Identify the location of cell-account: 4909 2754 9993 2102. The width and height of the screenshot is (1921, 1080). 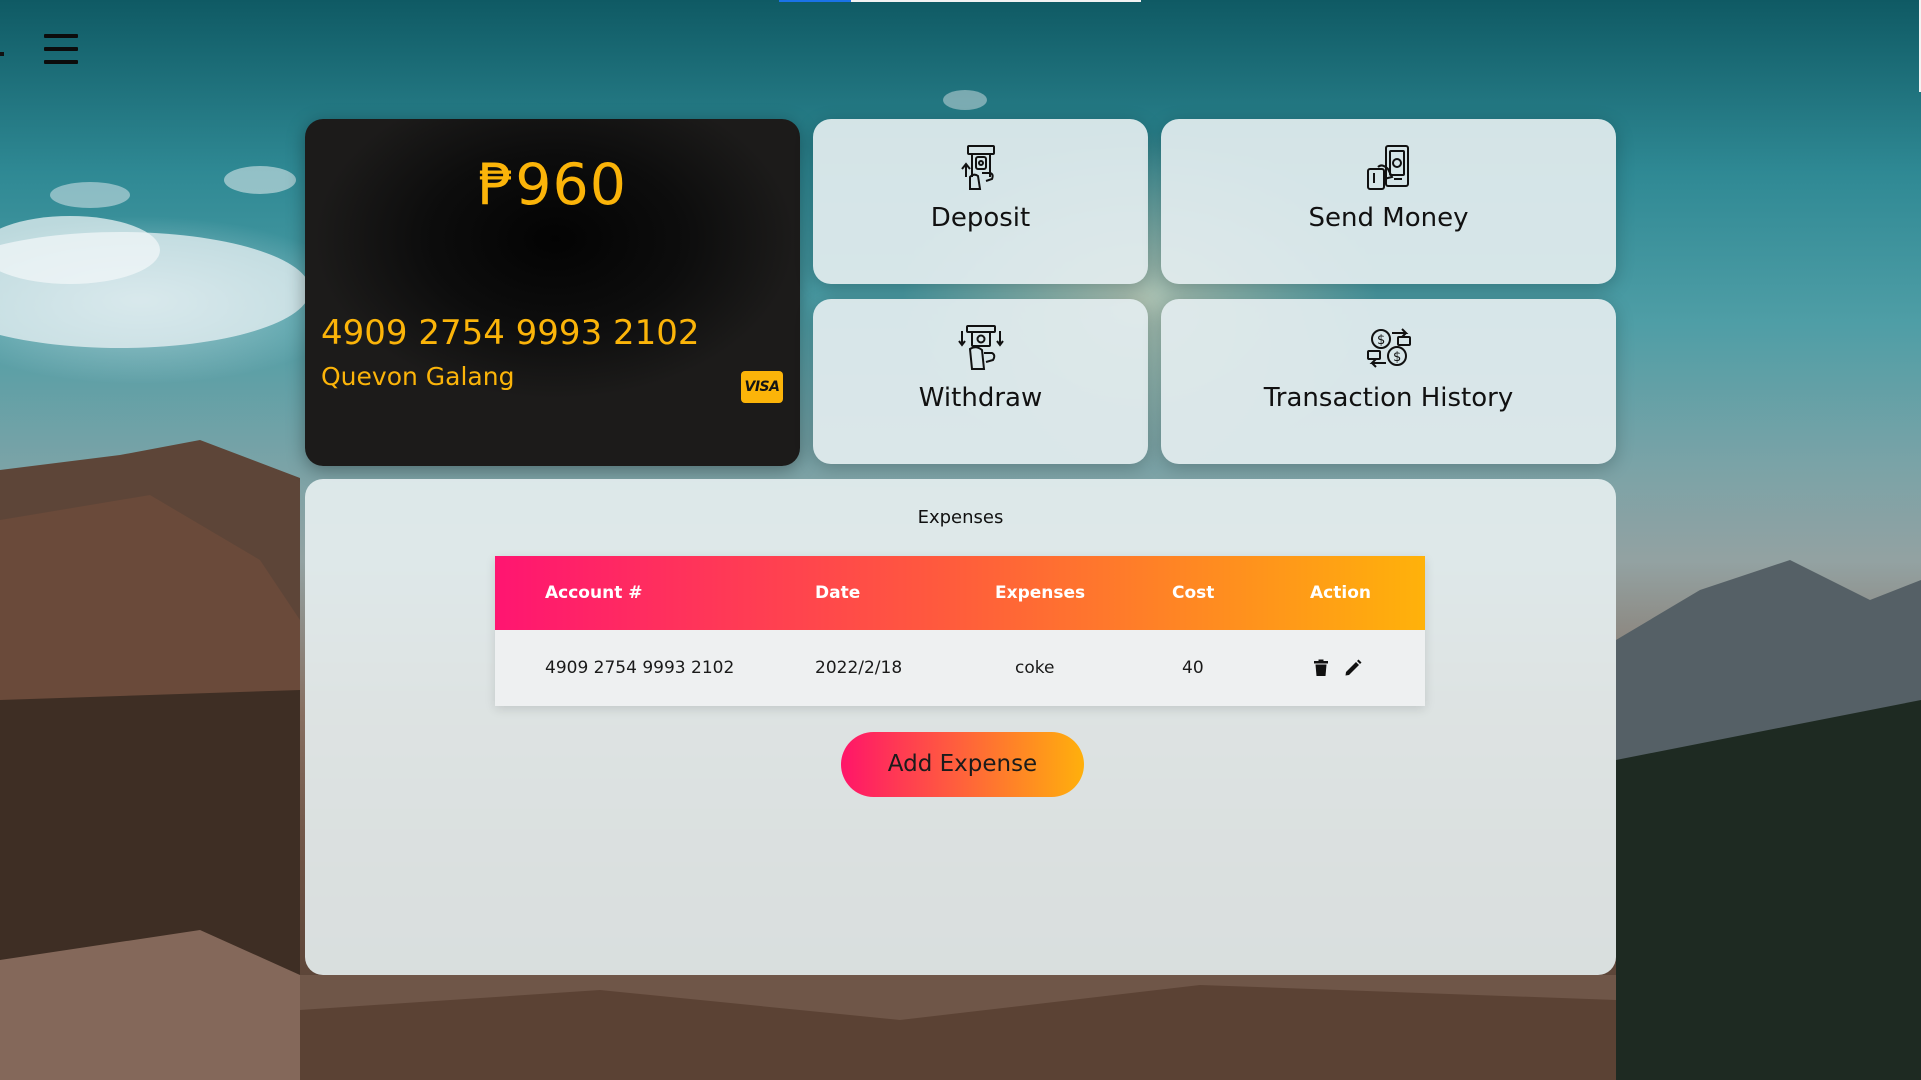
(640, 668).